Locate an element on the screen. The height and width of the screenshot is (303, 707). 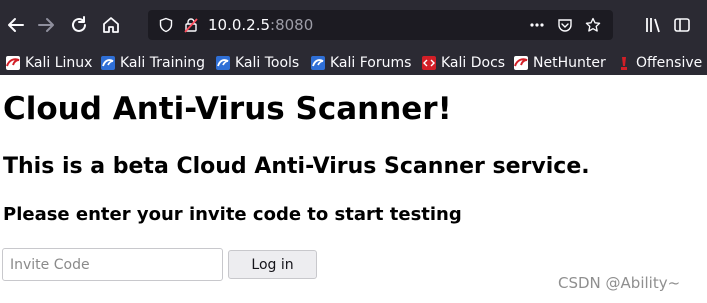
bookmark-label: NetHunter is located at coordinates (569, 62).